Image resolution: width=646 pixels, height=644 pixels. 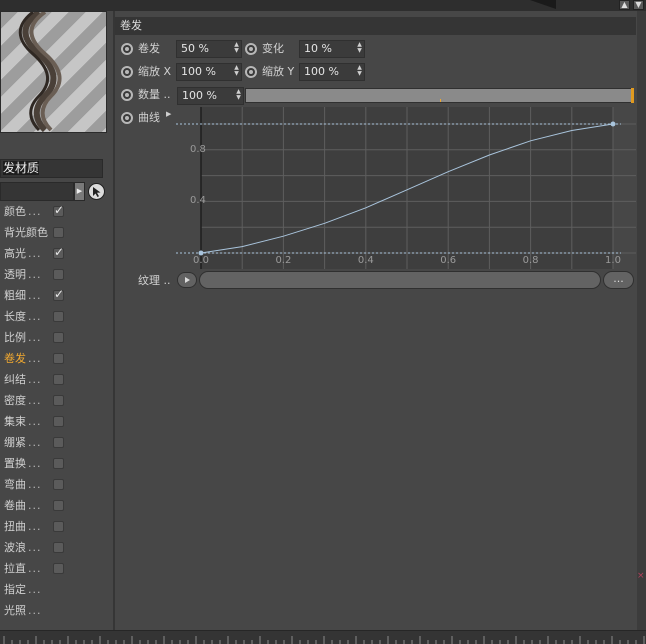 What do you see at coordinates (251, 49) in the screenshot?
I see `variation-animate-radio` at bounding box center [251, 49].